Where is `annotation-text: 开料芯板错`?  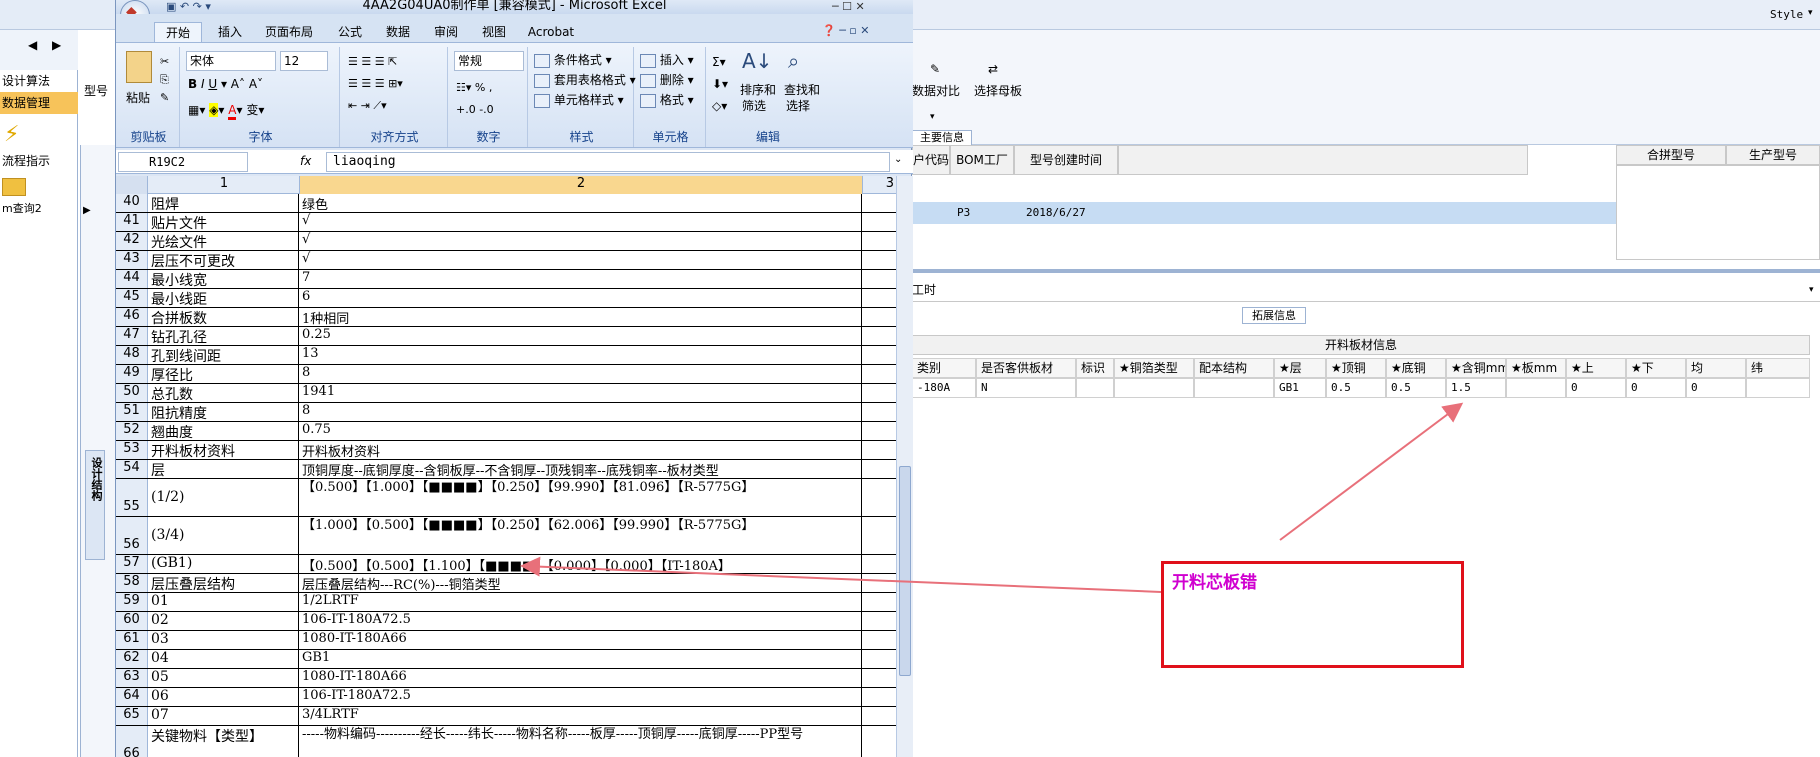 annotation-text: 开料芯板错 is located at coordinates (1214, 583).